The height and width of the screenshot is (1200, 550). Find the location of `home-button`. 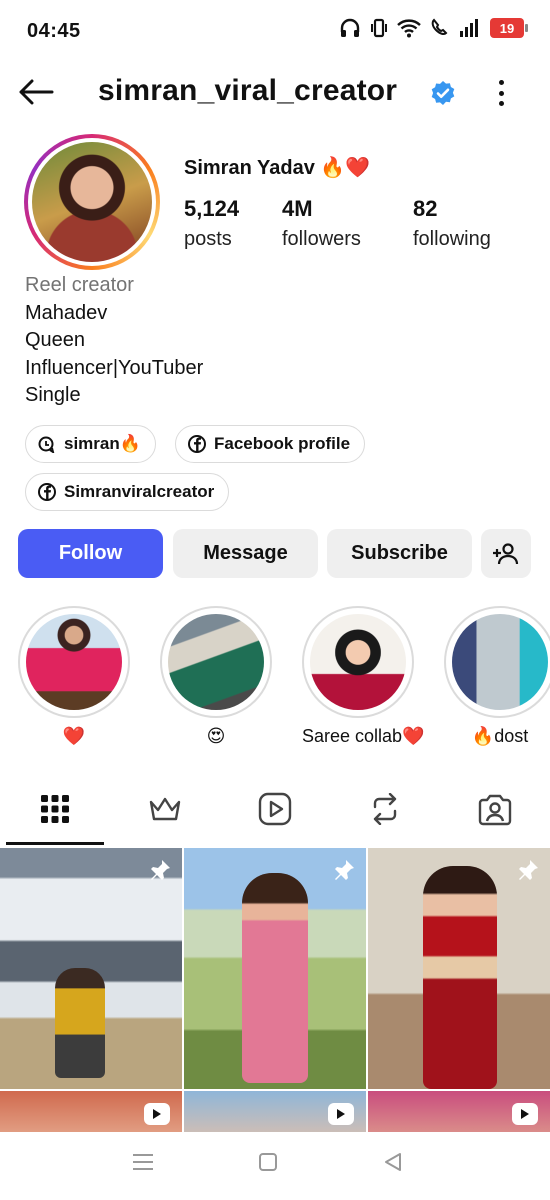

home-button is located at coordinates (268, 1164).